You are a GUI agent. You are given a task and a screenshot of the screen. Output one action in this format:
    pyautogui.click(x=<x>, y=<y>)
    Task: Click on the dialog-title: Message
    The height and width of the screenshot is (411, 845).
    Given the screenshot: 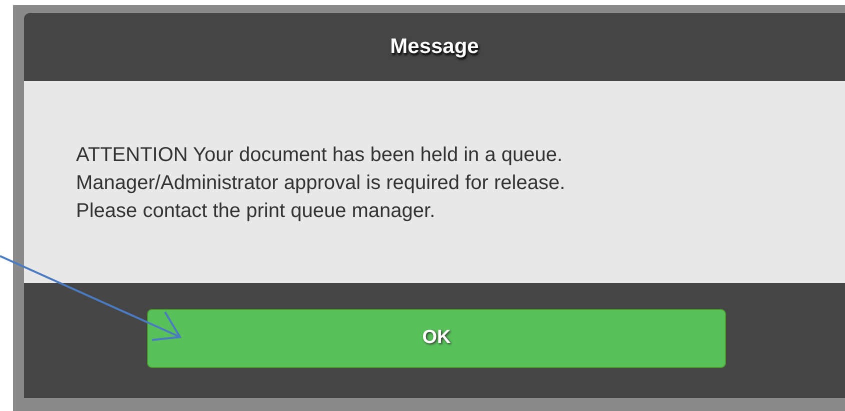 What is the action you would take?
    pyautogui.click(x=434, y=47)
    